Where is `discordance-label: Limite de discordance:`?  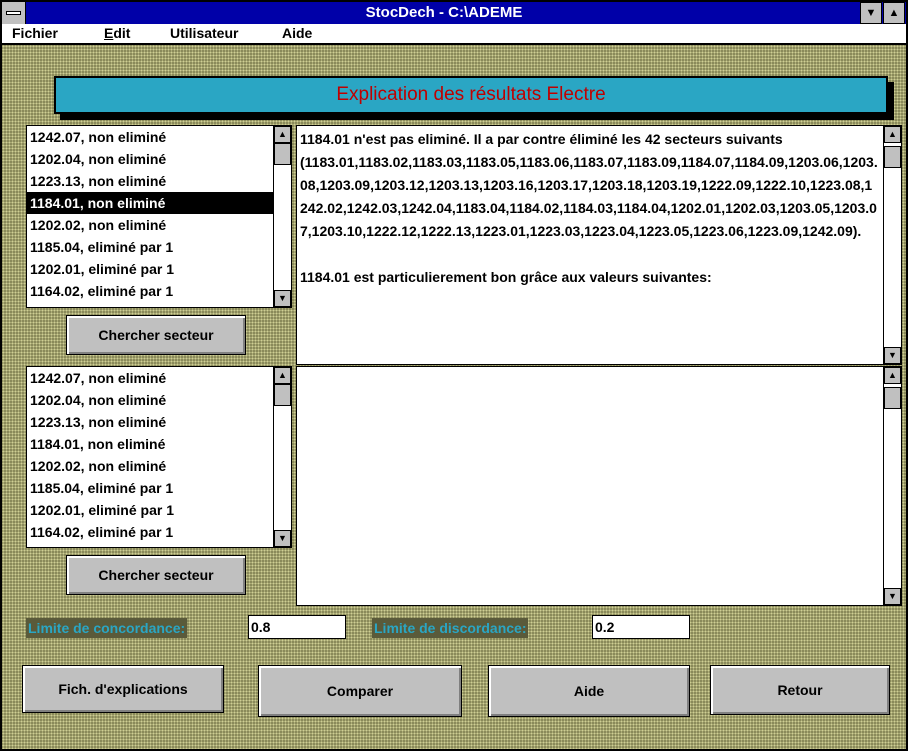 discordance-label: Limite de discordance: is located at coordinates (450, 628).